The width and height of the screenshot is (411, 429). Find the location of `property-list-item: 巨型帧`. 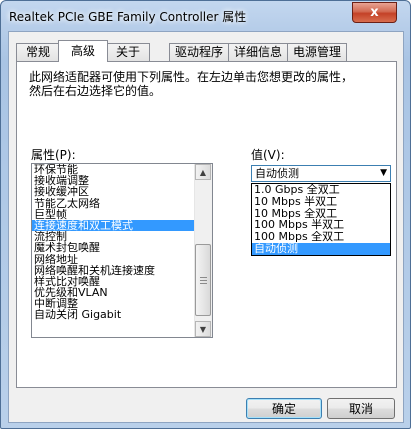

property-list-item: 巨型帧 is located at coordinates (122, 214).